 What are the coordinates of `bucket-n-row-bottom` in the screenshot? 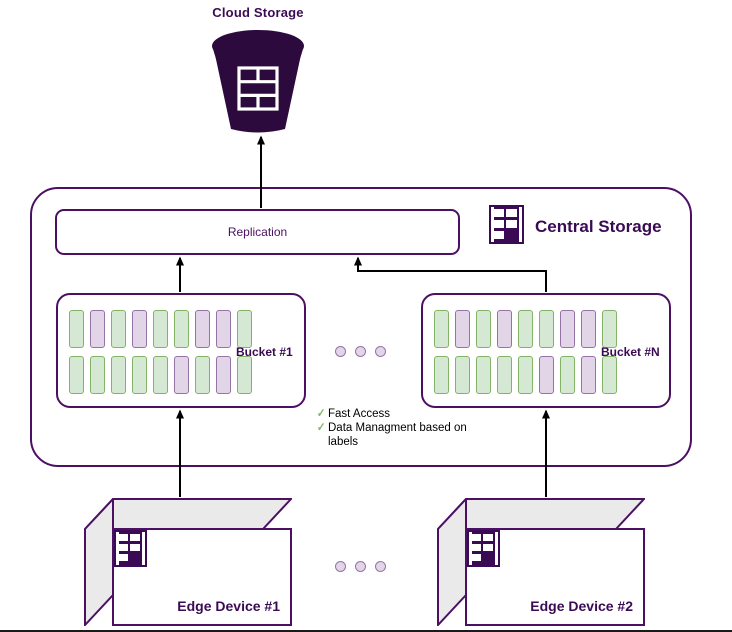 It's located at (525, 375).